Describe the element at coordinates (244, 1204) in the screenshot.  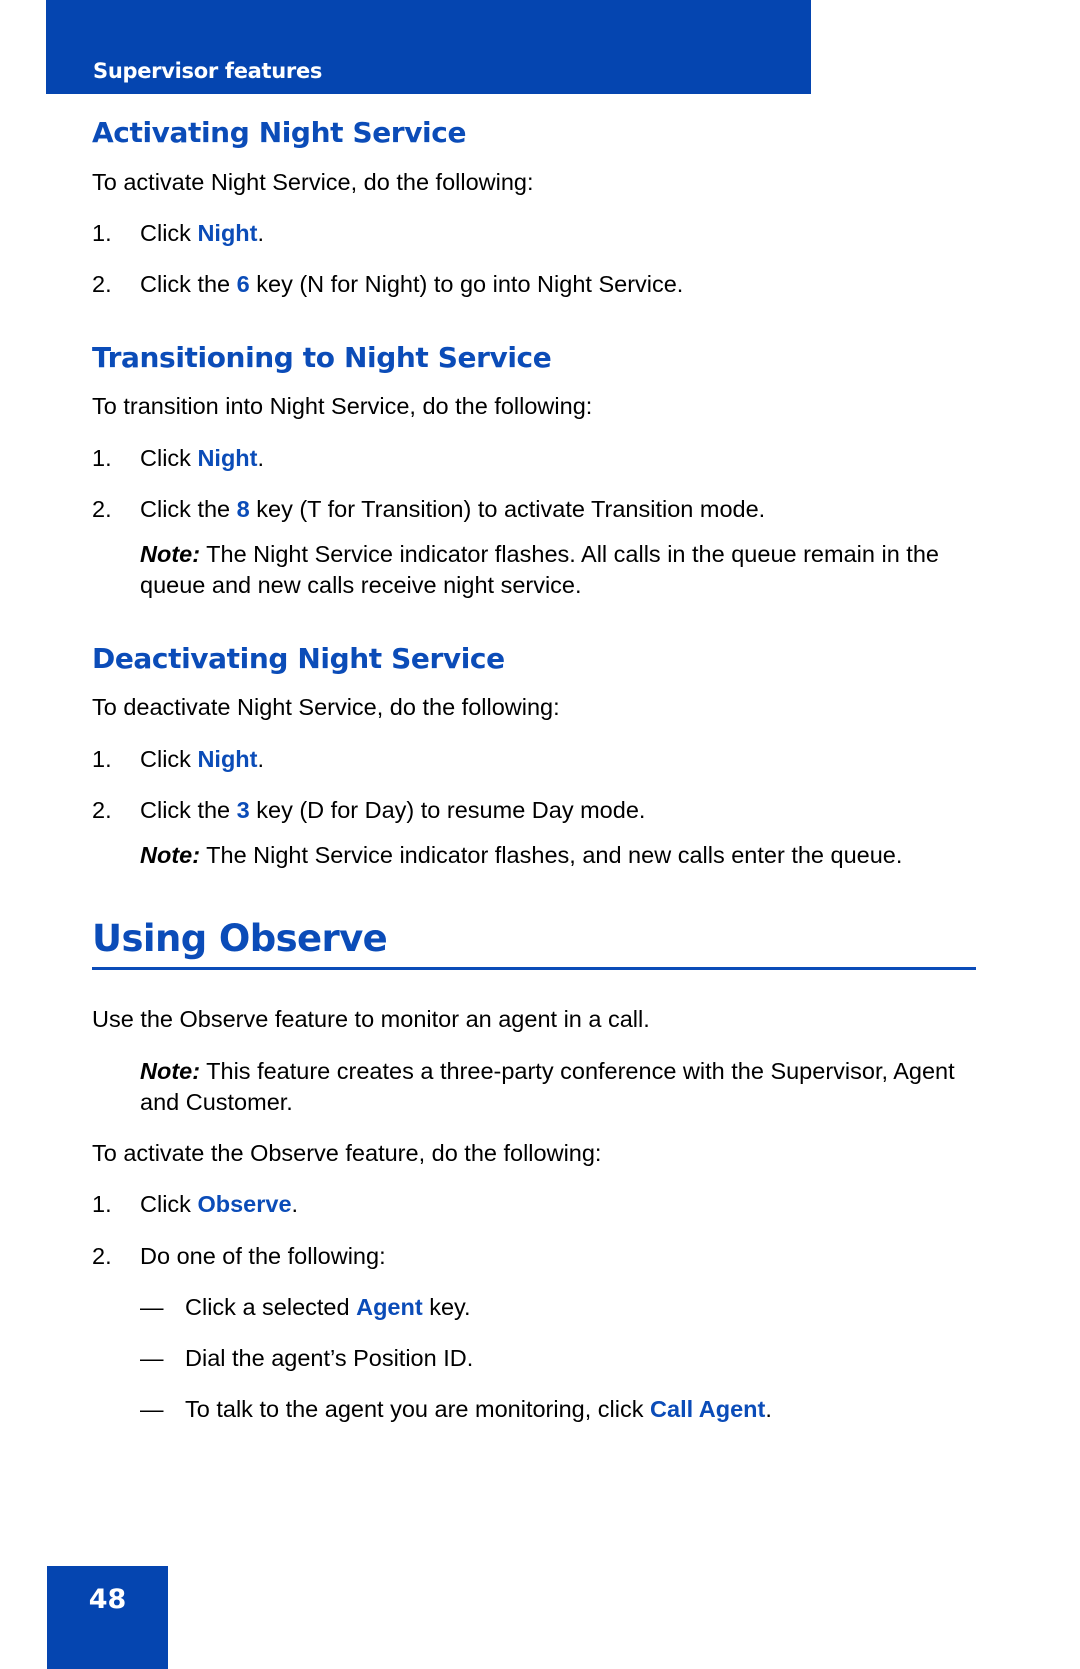
I see `step-keyword: Observe` at that location.